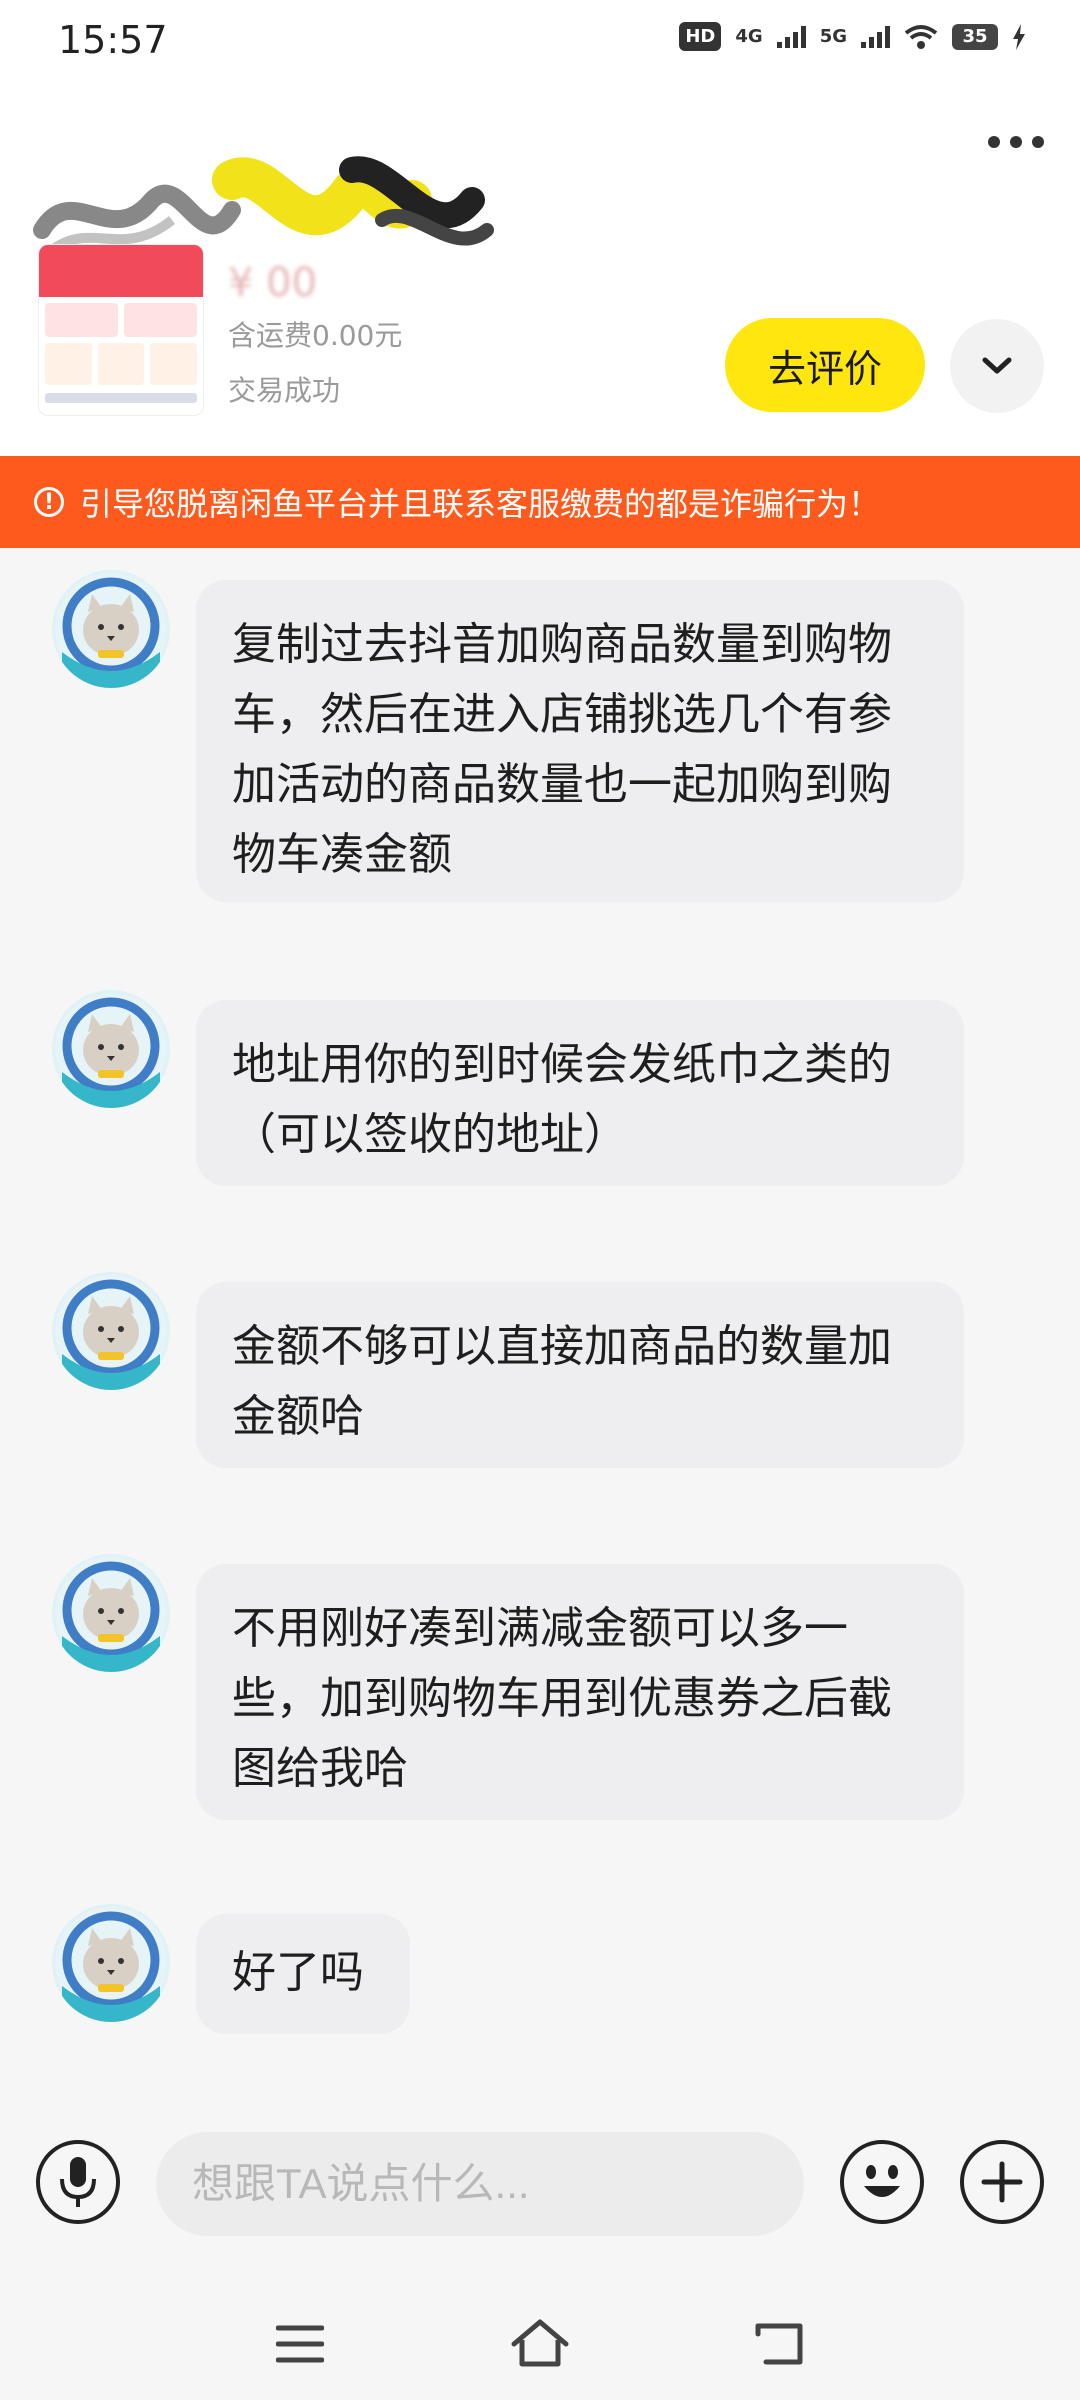 The image size is (1080, 2400). I want to click on menu-icon, so click(300, 2344).